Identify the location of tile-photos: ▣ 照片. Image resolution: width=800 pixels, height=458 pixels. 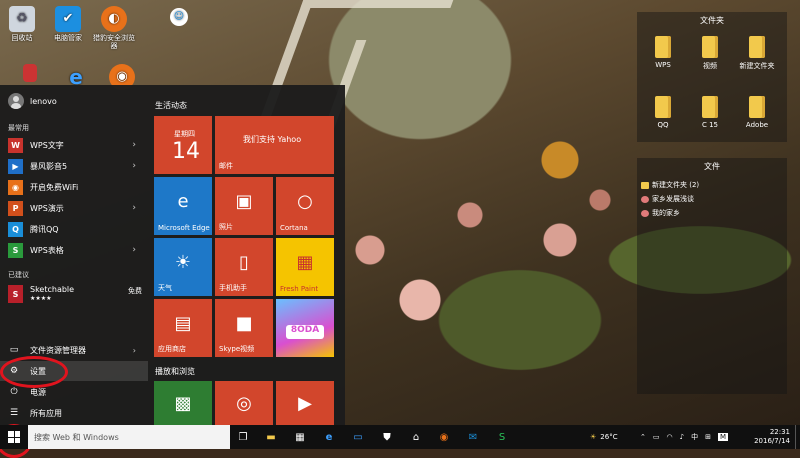
(244, 206).